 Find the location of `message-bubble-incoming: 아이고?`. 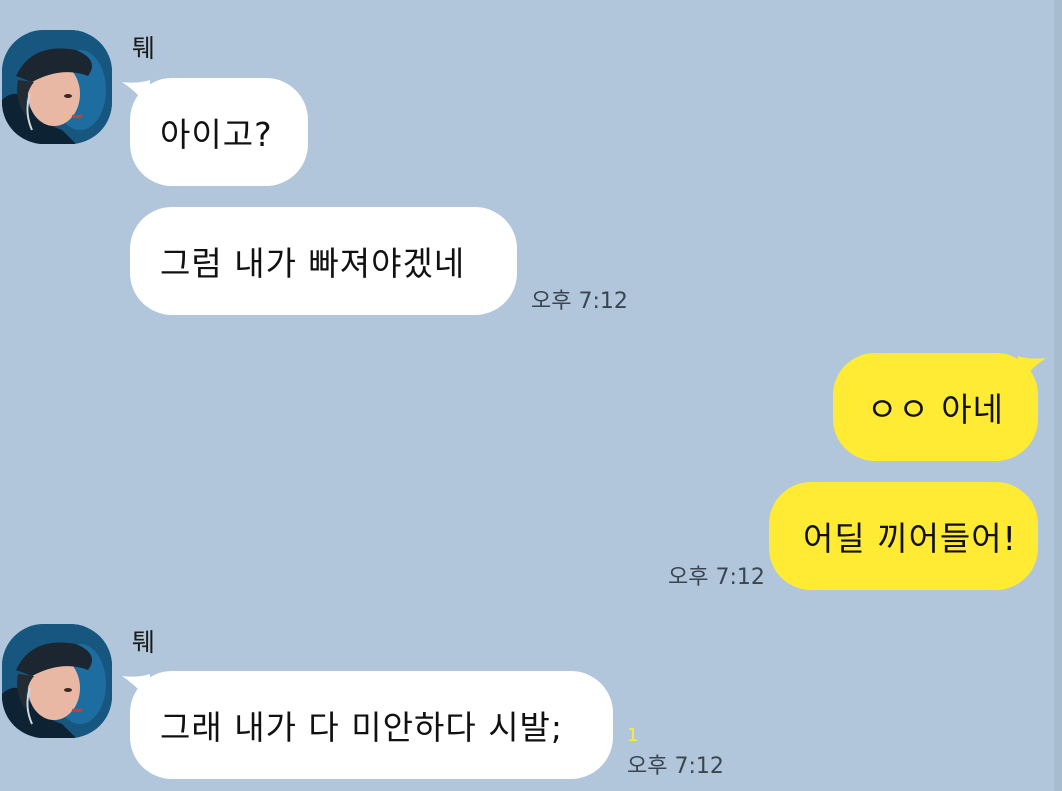

message-bubble-incoming: 아이고? is located at coordinates (219, 132).